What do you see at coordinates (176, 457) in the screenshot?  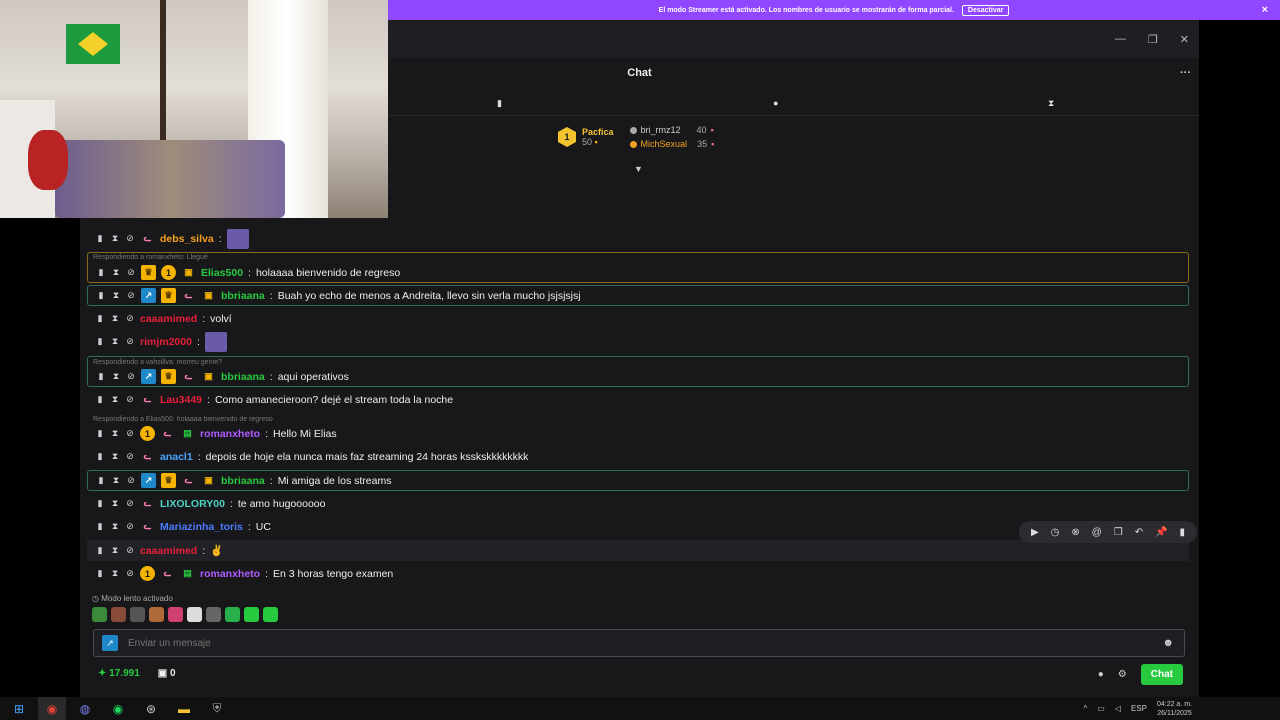 I see `username: anacl1` at bounding box center [176, 457].